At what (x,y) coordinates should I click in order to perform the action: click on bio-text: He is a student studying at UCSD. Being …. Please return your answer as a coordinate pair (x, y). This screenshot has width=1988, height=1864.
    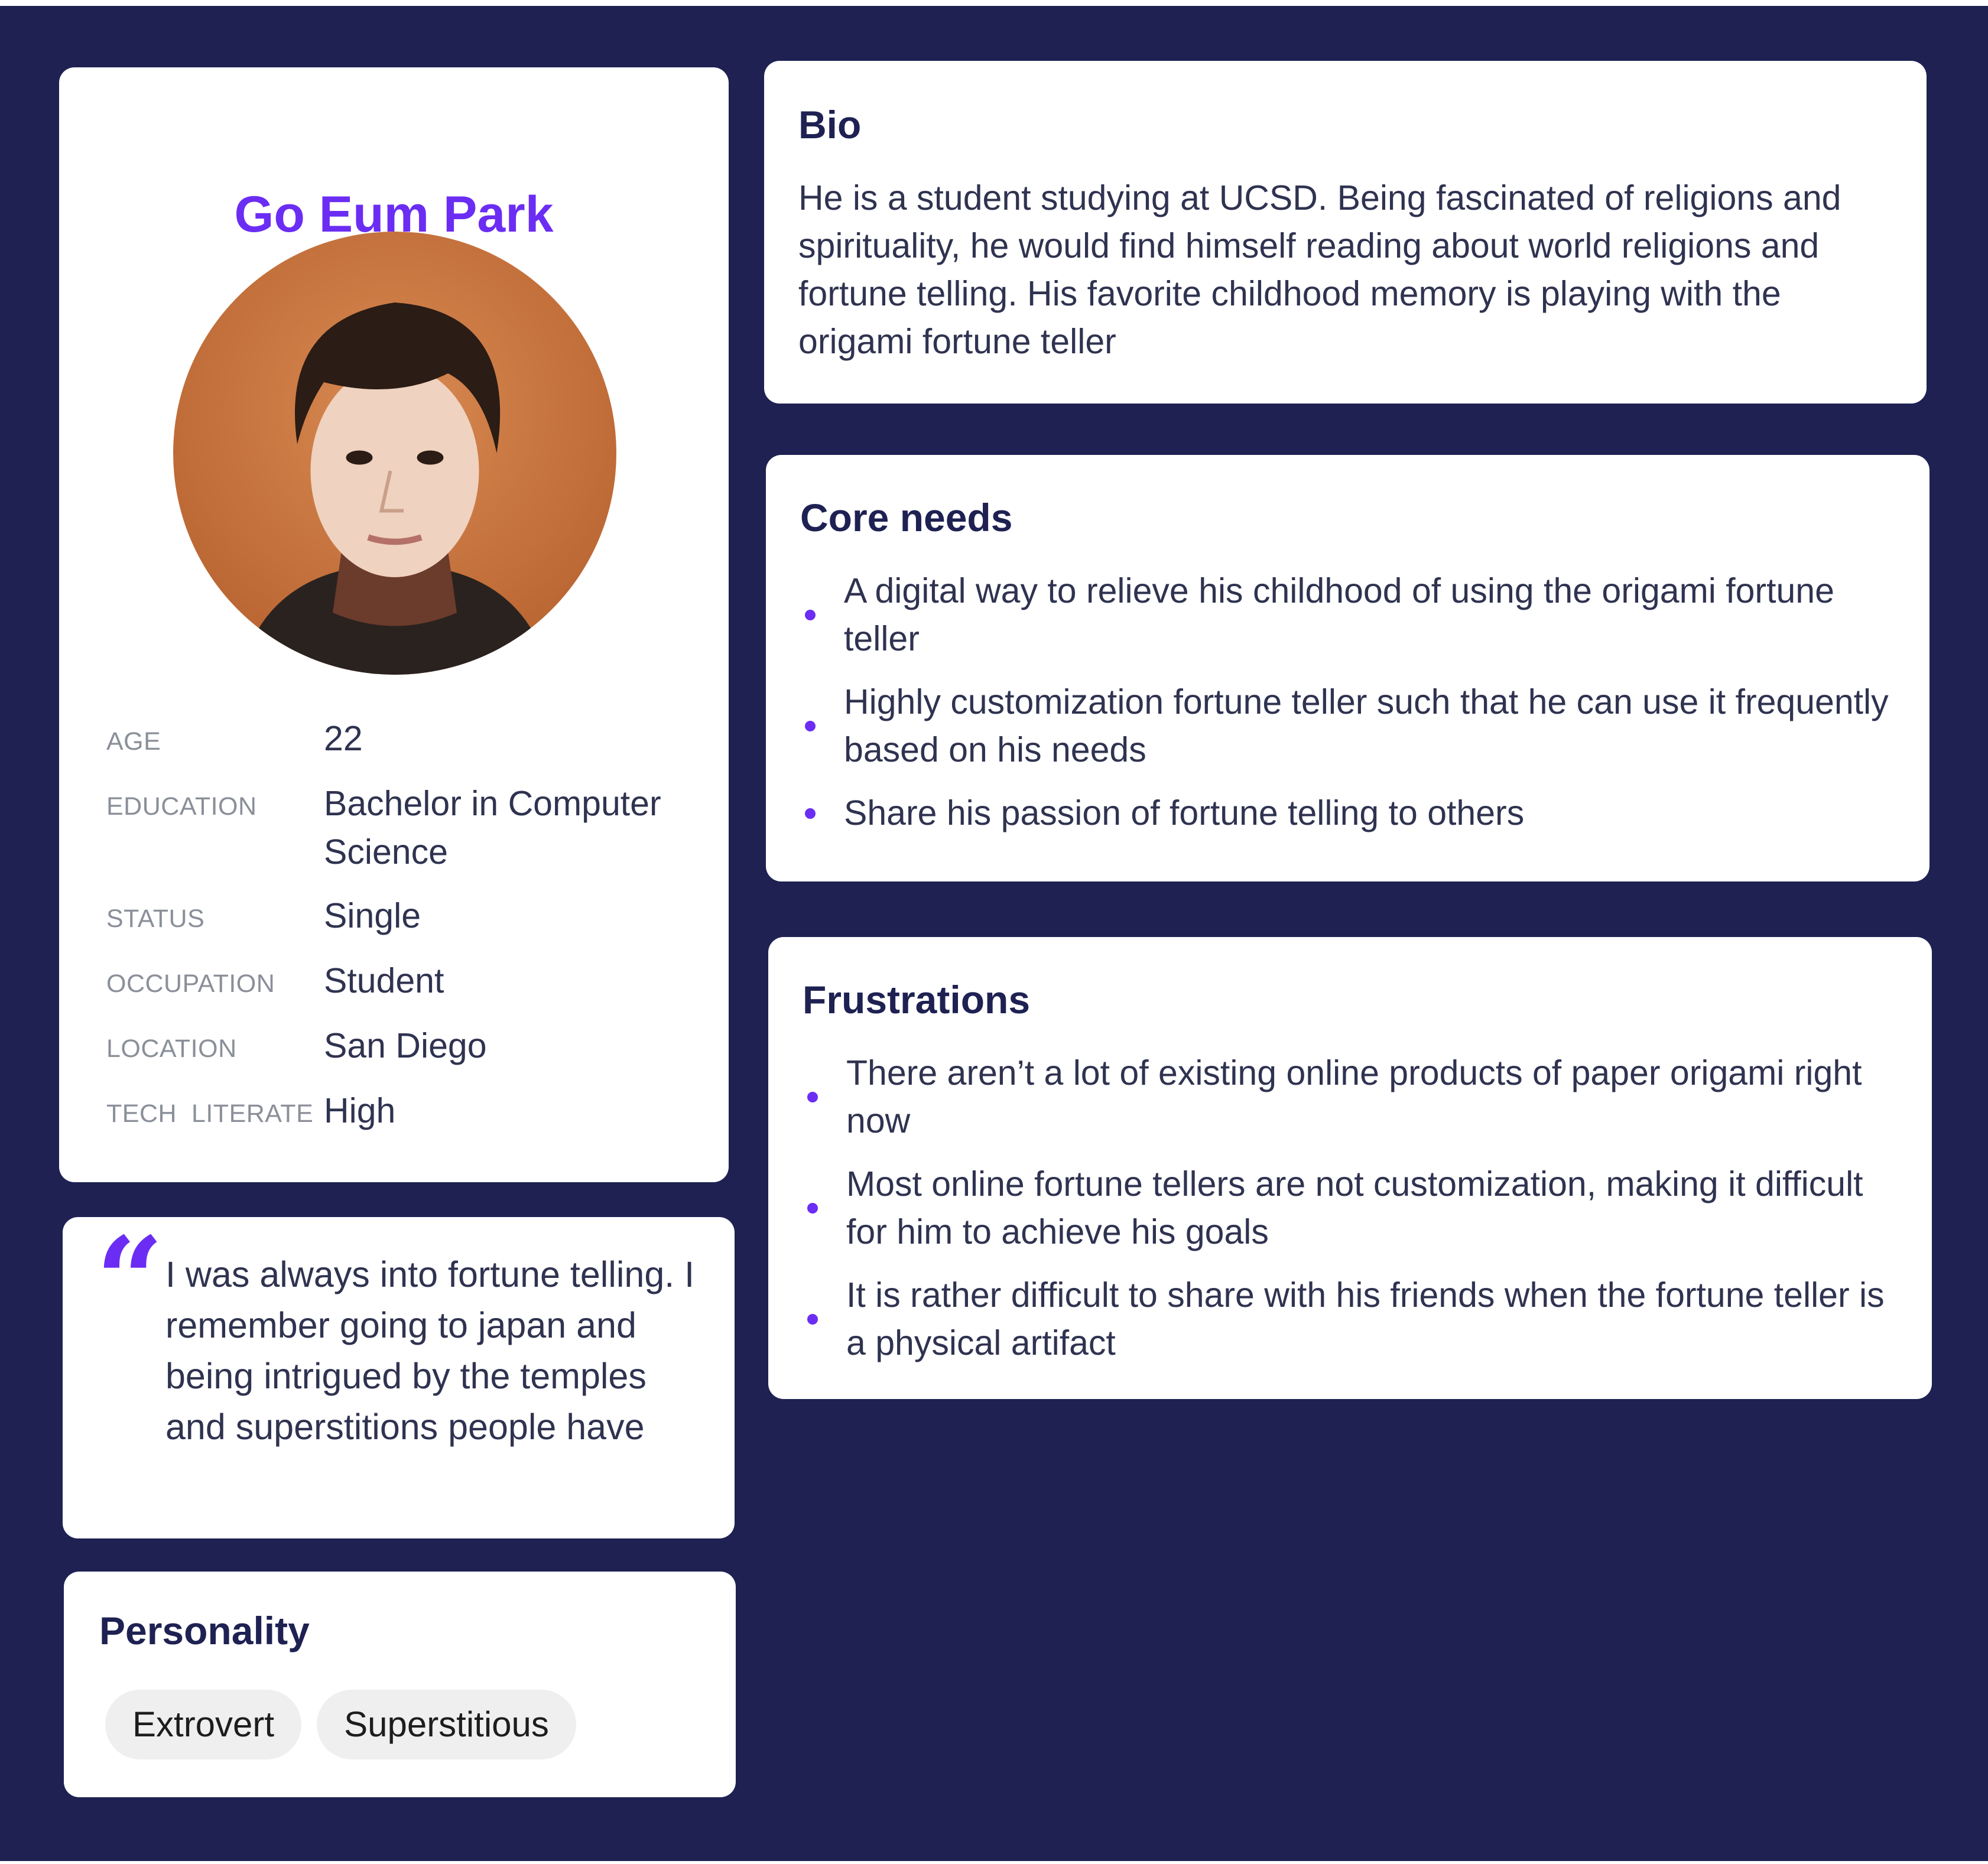
    Looking at the image, I should click on (1319, 269).